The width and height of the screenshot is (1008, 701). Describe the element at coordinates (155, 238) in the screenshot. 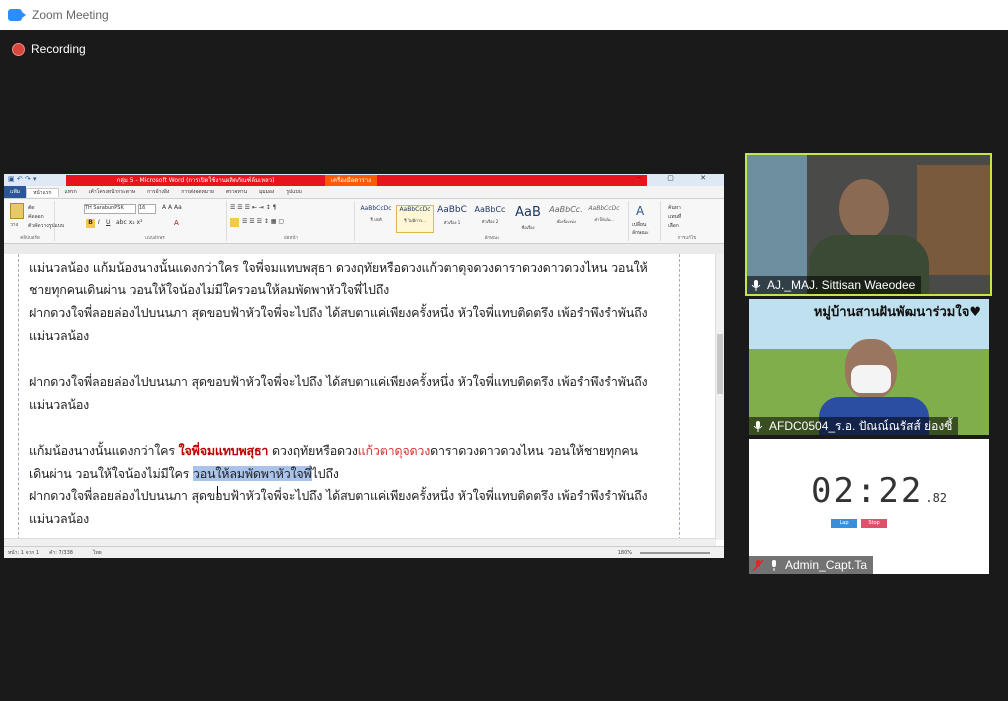

I see `font-group-label: แบบอักษร` at that location.